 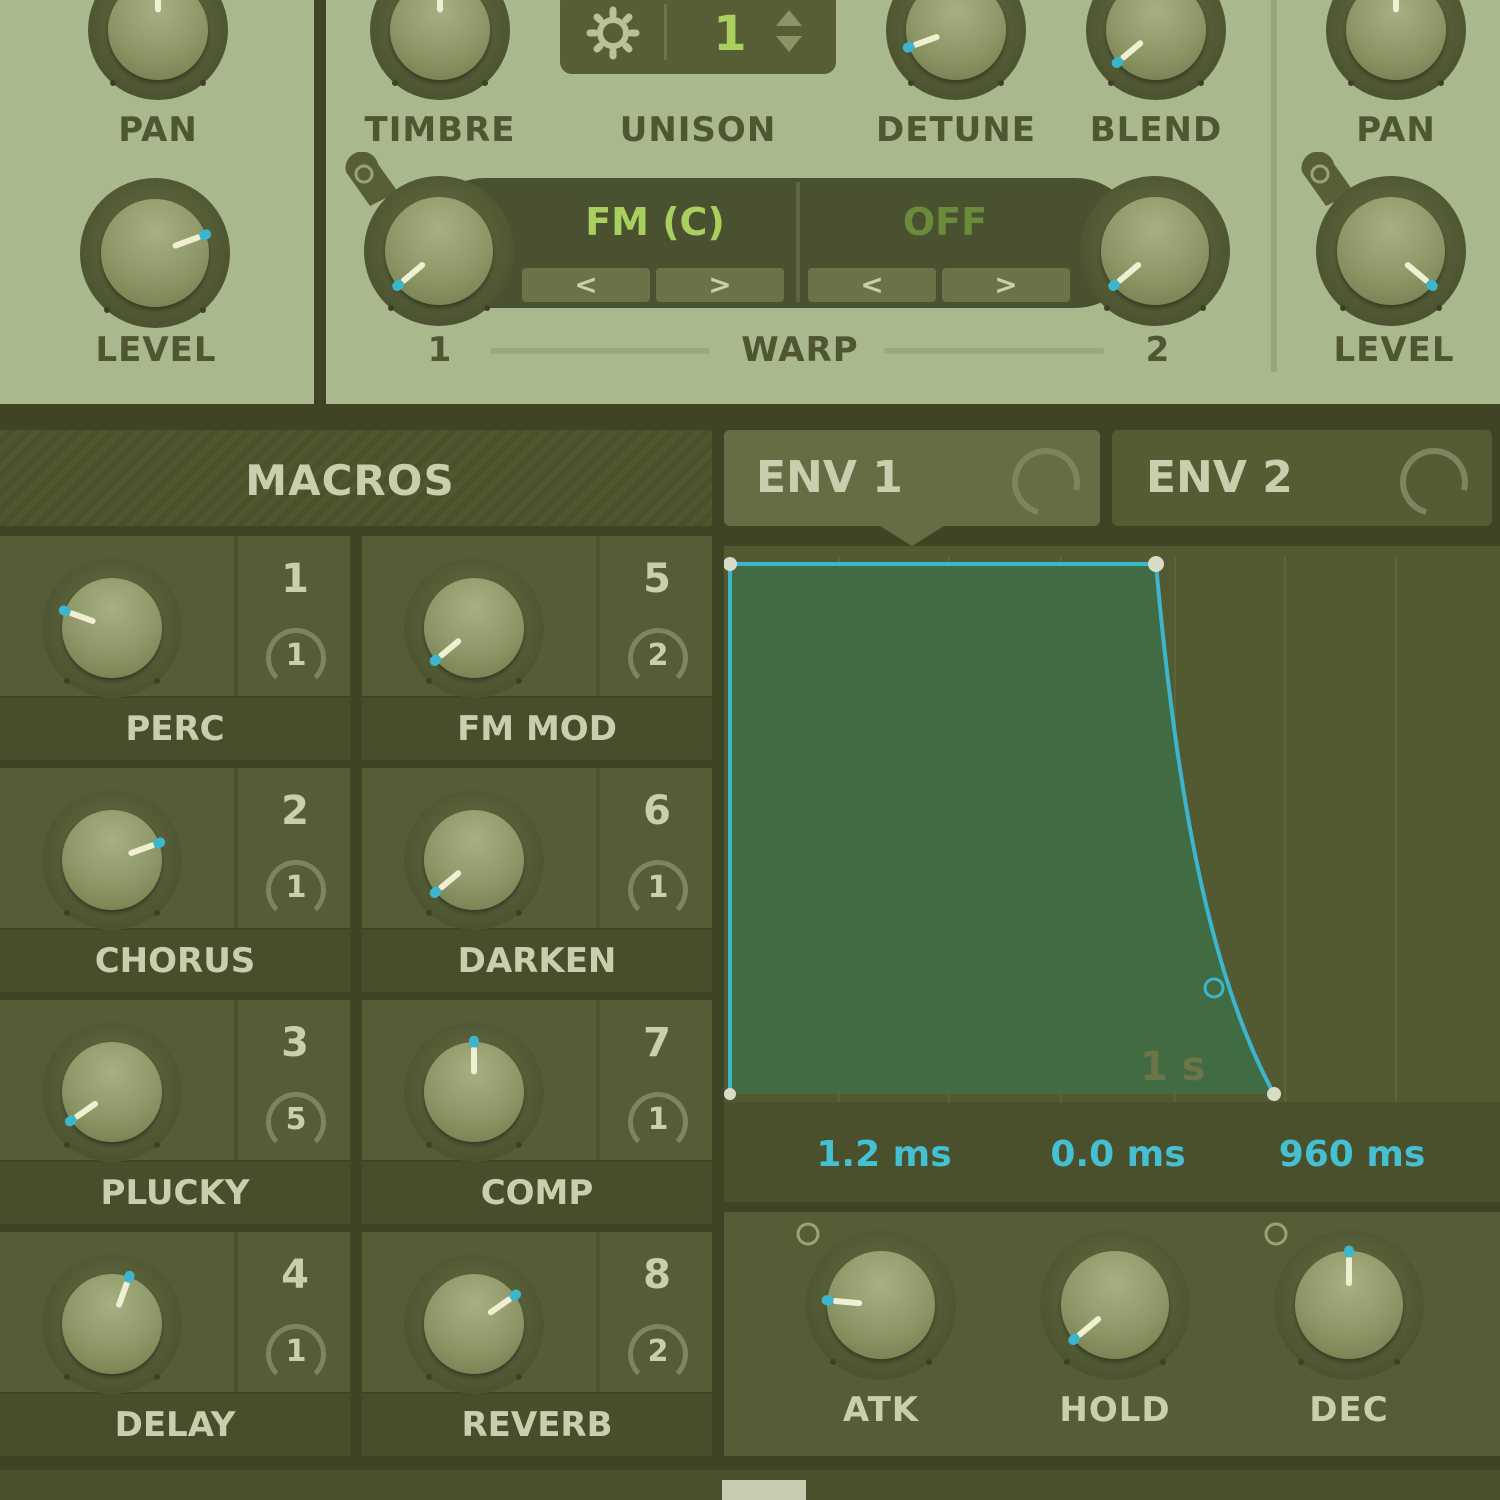 What do you see at coordinates (829, 477) in the screenshot?
I see `tab-env1-label: ENV 1` at bounding box center [829, 477].